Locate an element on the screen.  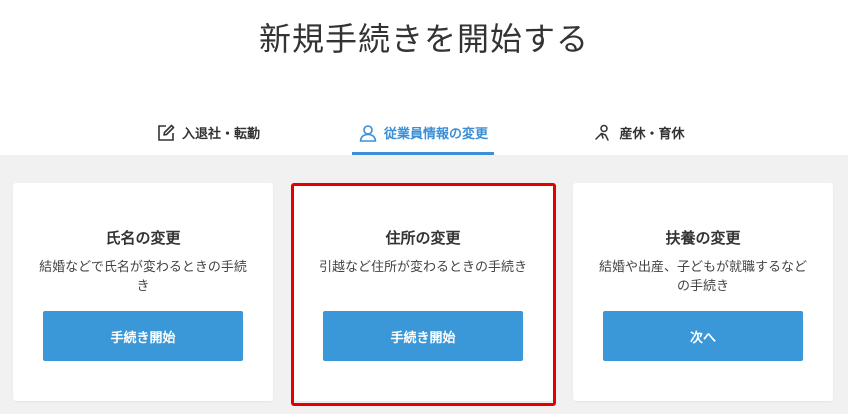
tab-label: 従業員情報の変更 is located at coordinates (435, 134).